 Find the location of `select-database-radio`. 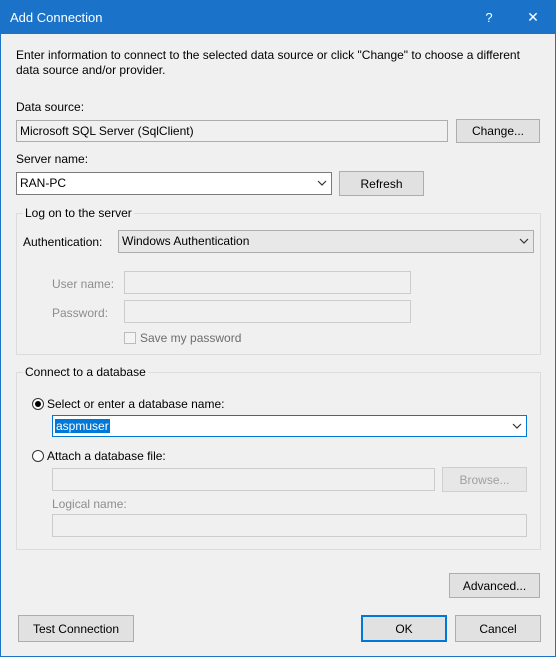

select-database-radio is located at coordinates (38, 404).